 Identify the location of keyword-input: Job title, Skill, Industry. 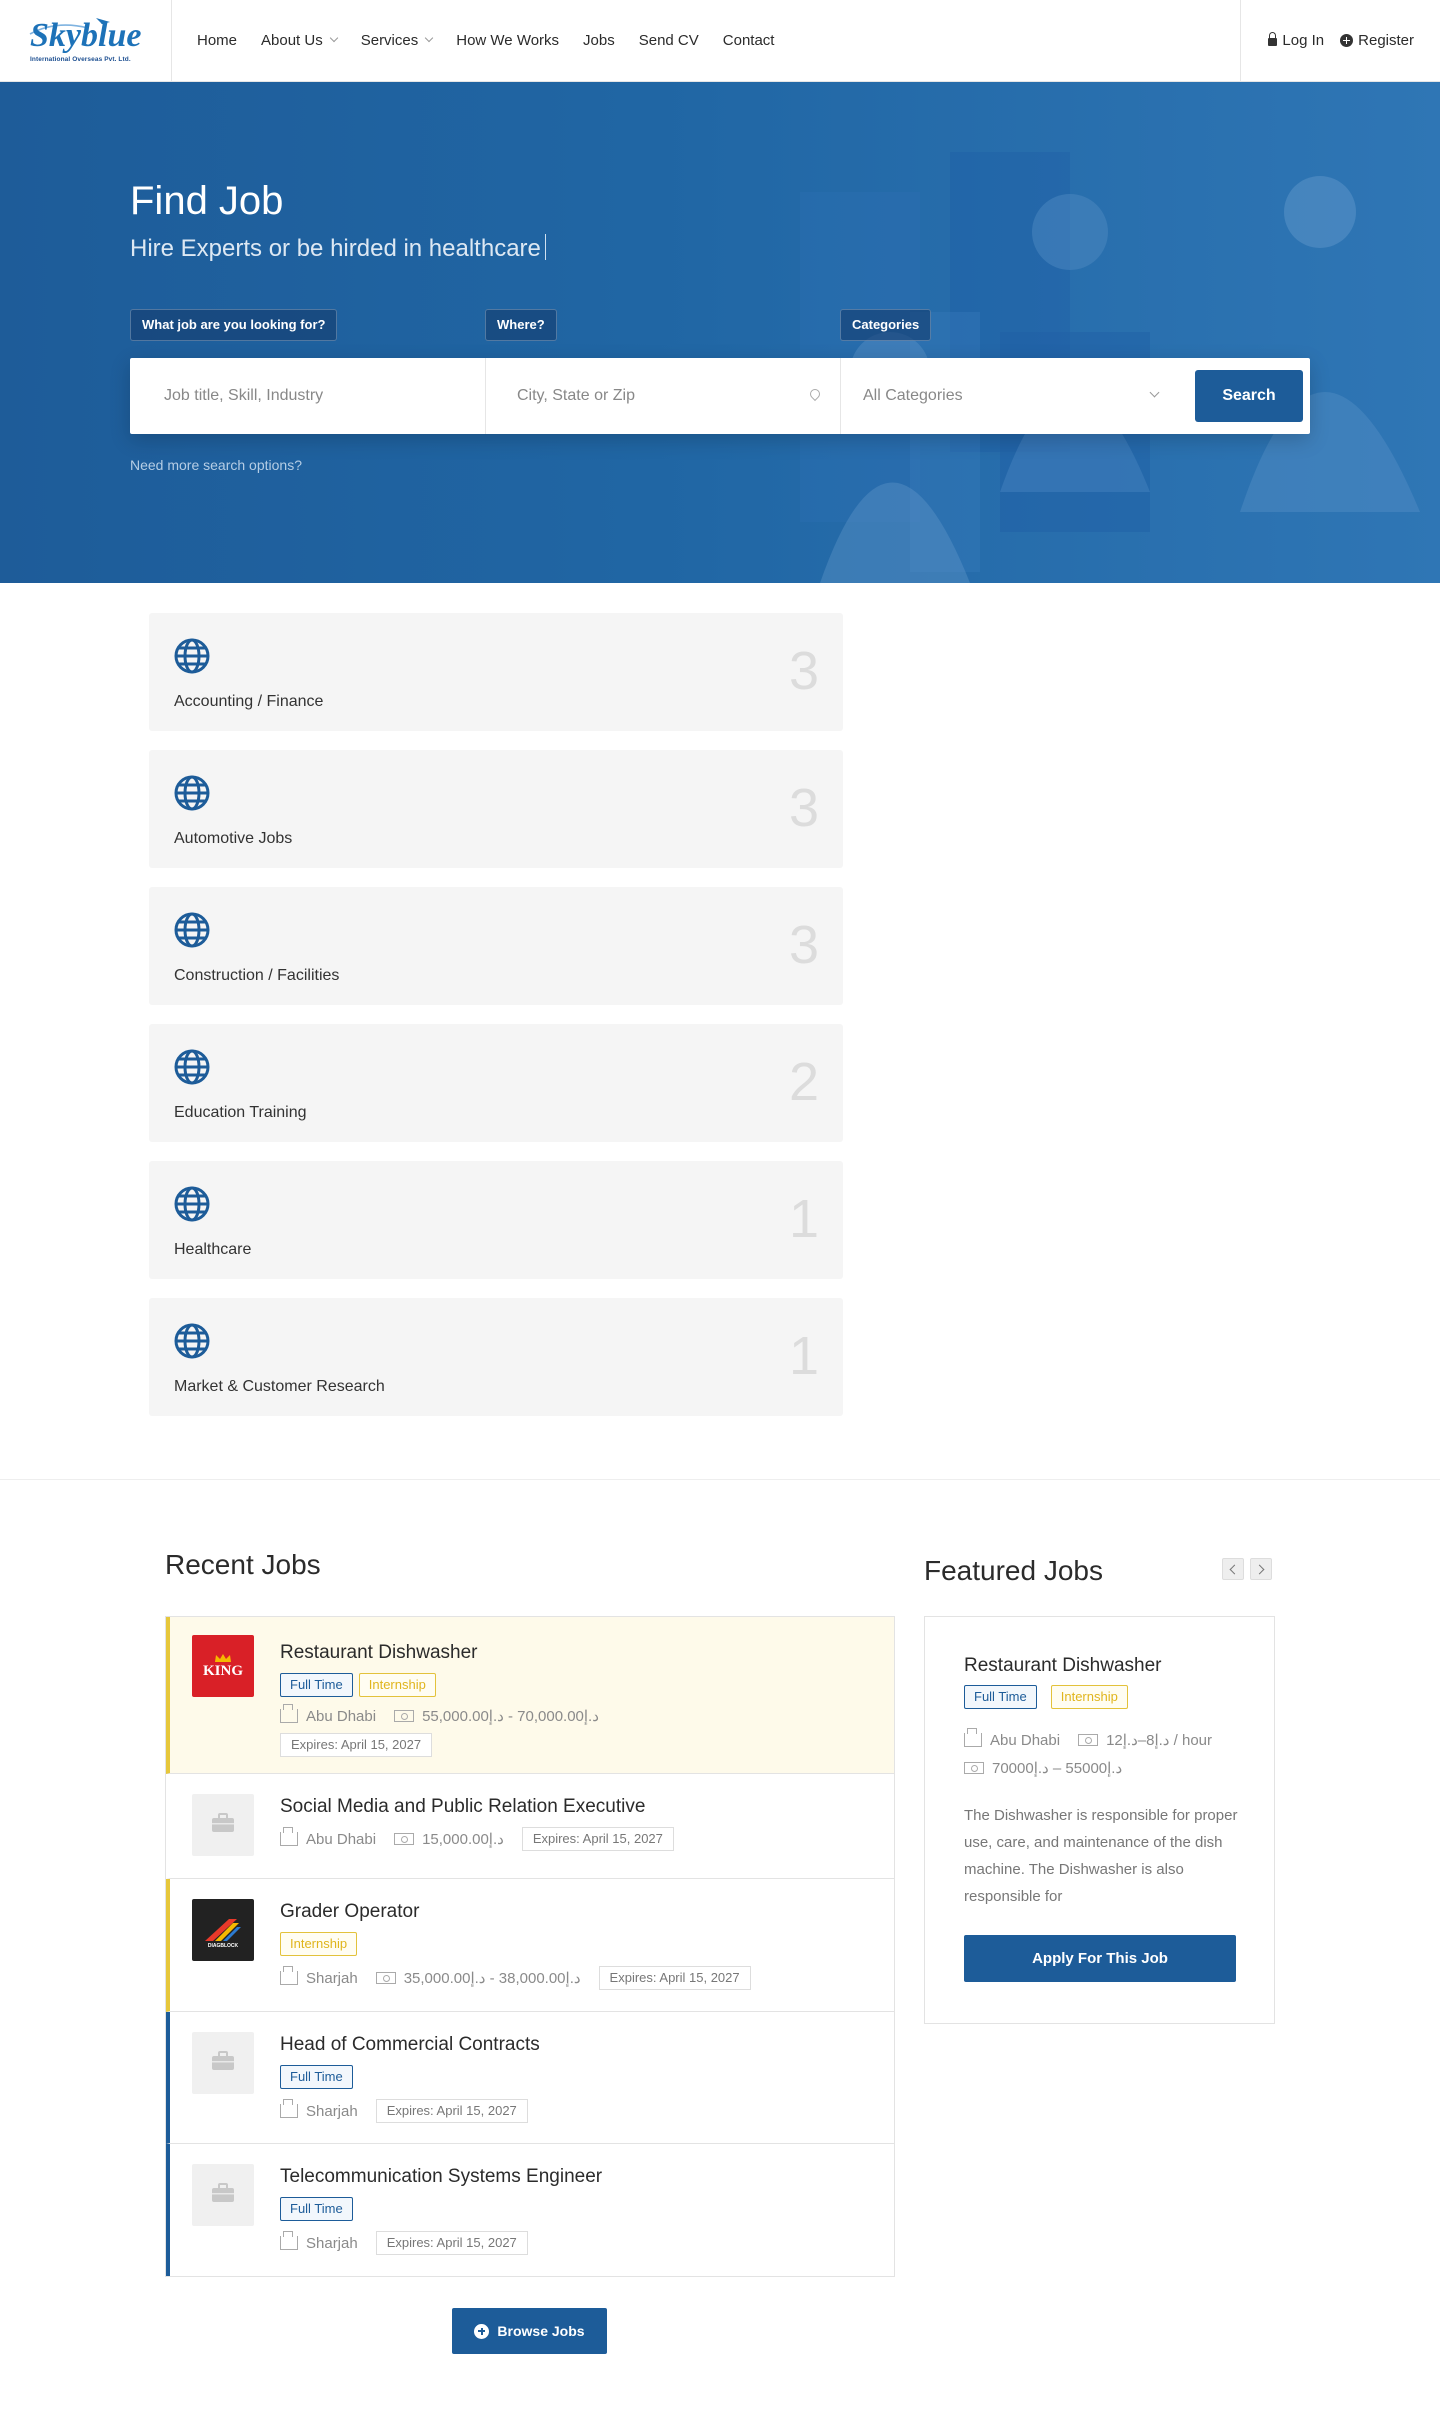
(314, 396).